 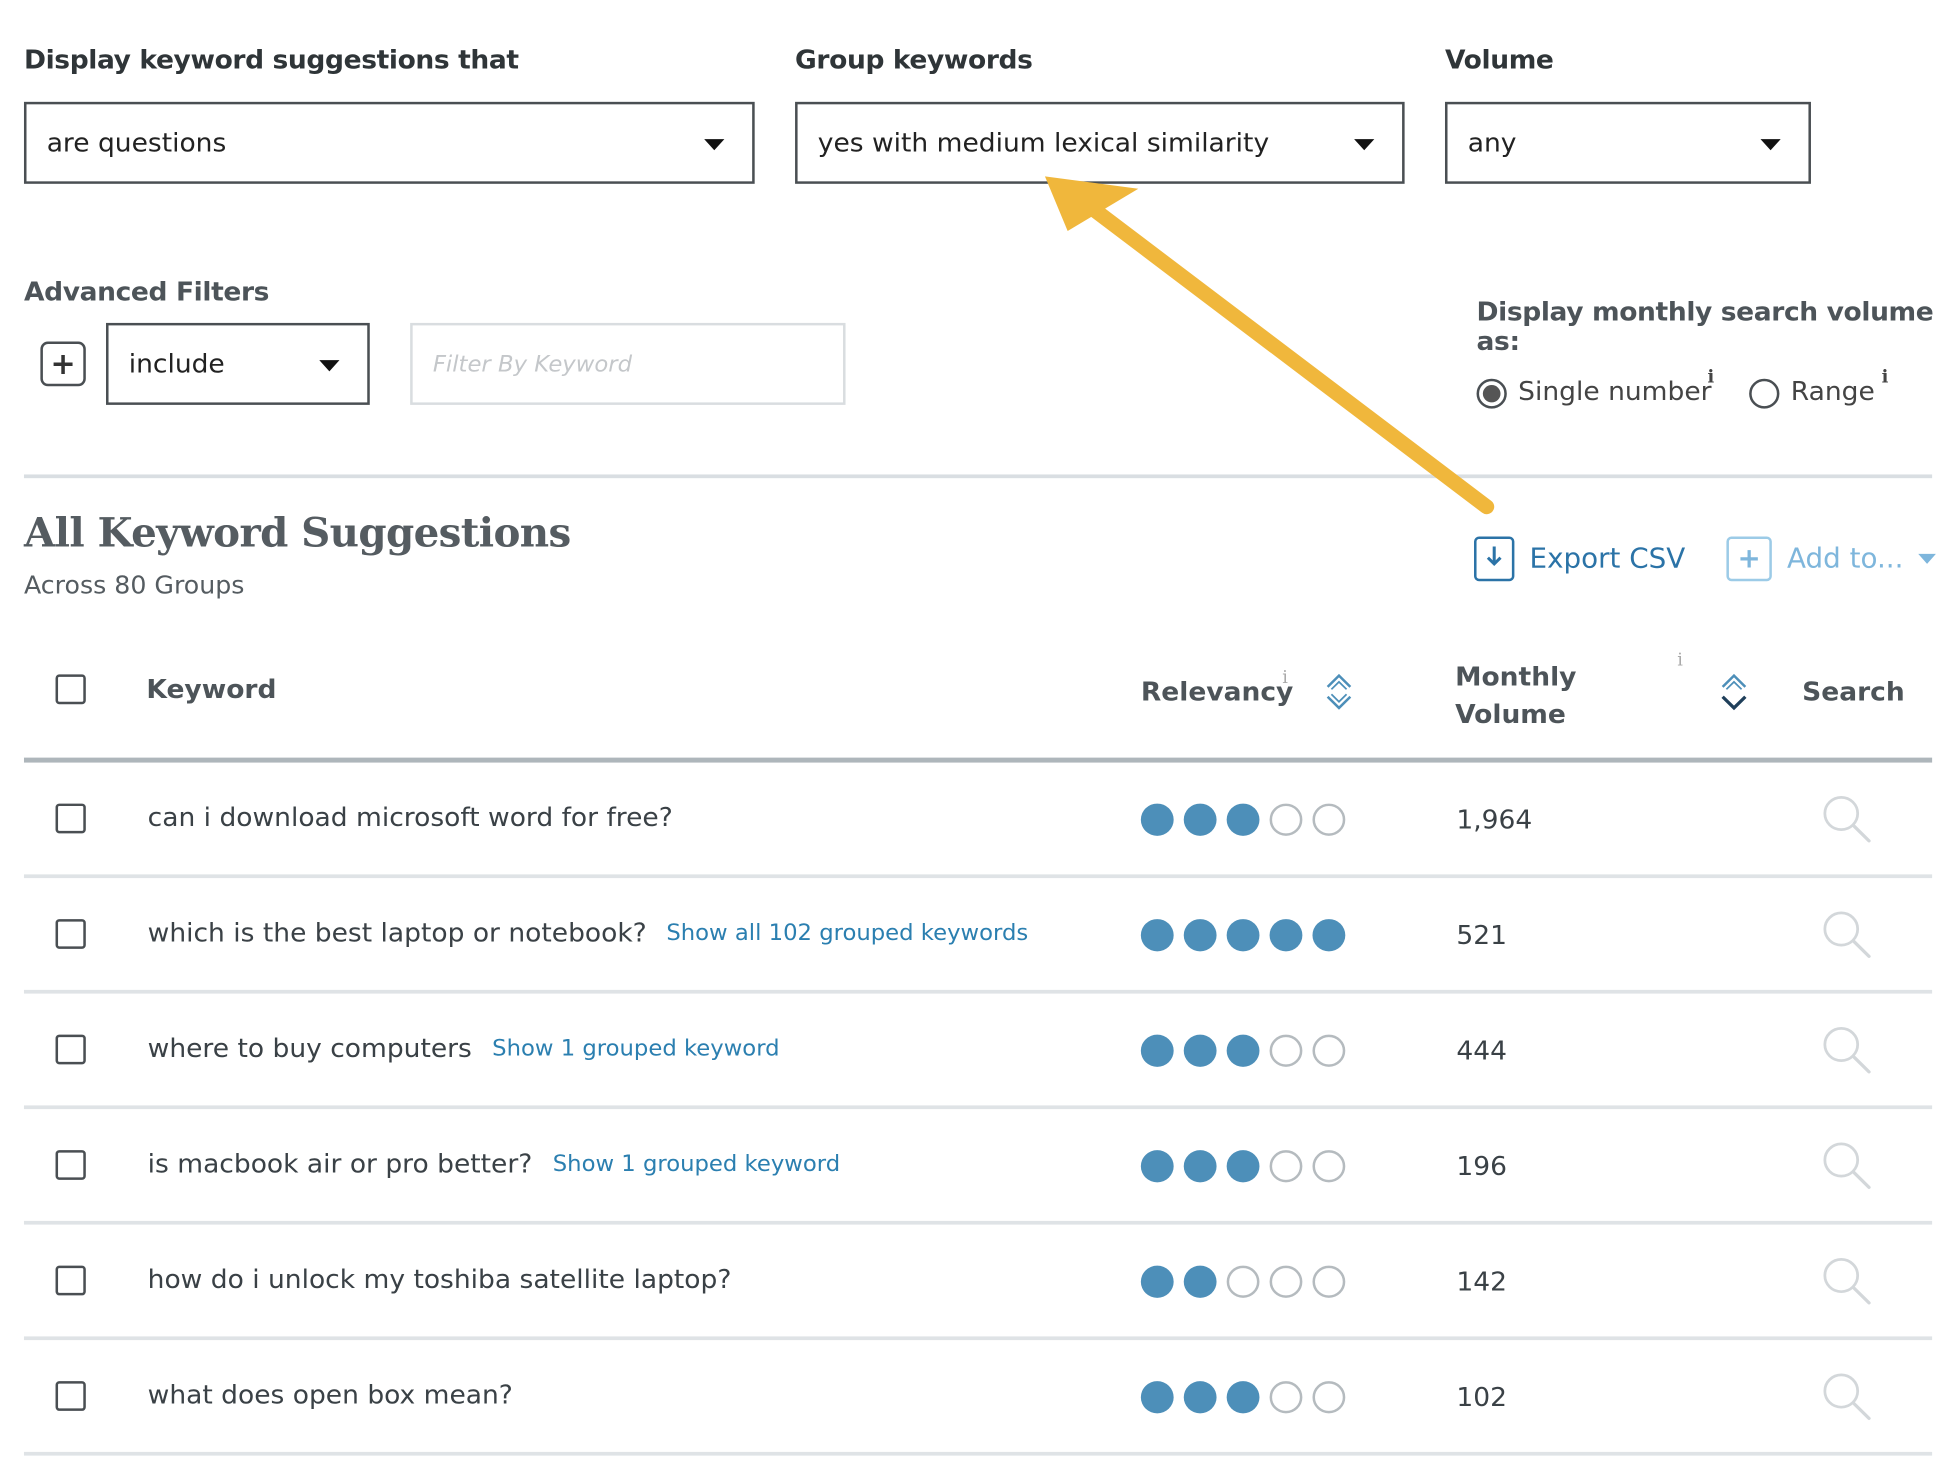 What do you see at coordinates (63, 364) in the screenshot?
I see `add-filter-button: +` at bounding box center [63, 364].